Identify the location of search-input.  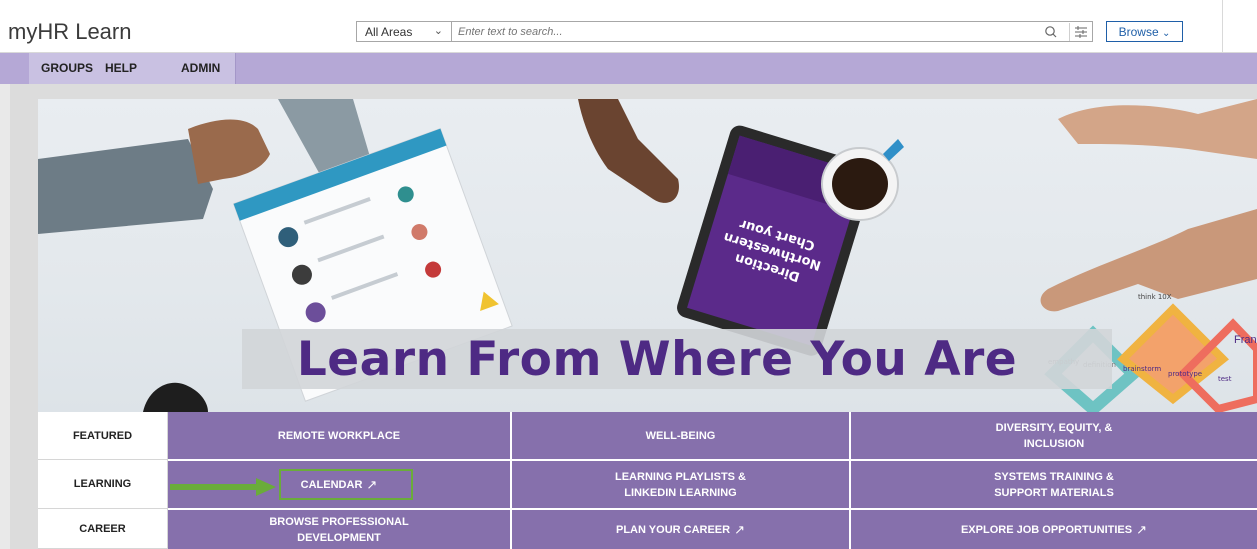
(743, 31).